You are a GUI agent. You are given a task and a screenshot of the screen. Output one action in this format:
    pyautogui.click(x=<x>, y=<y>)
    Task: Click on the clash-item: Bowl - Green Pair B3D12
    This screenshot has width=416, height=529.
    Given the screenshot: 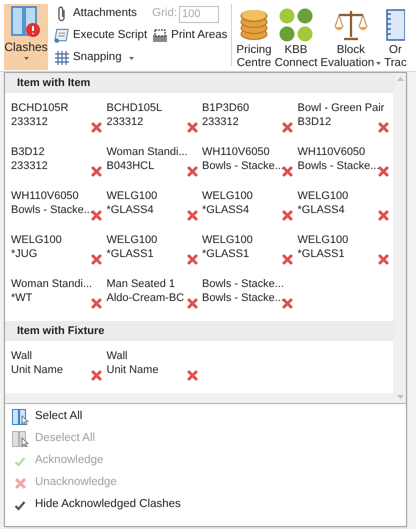 What is the action you would take?
    pyautogui.click(x=345, y=123)
    